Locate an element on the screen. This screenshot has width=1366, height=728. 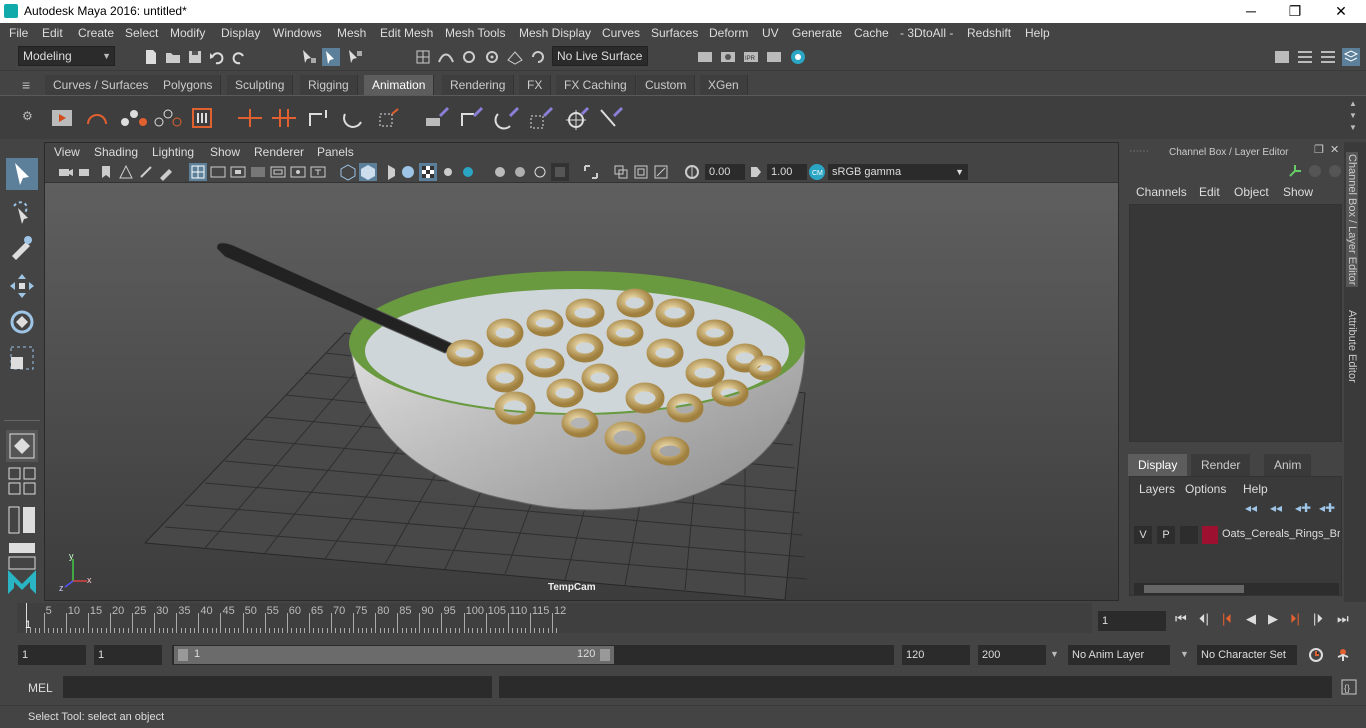
shadows-icon is located at coordinates (448, 172).